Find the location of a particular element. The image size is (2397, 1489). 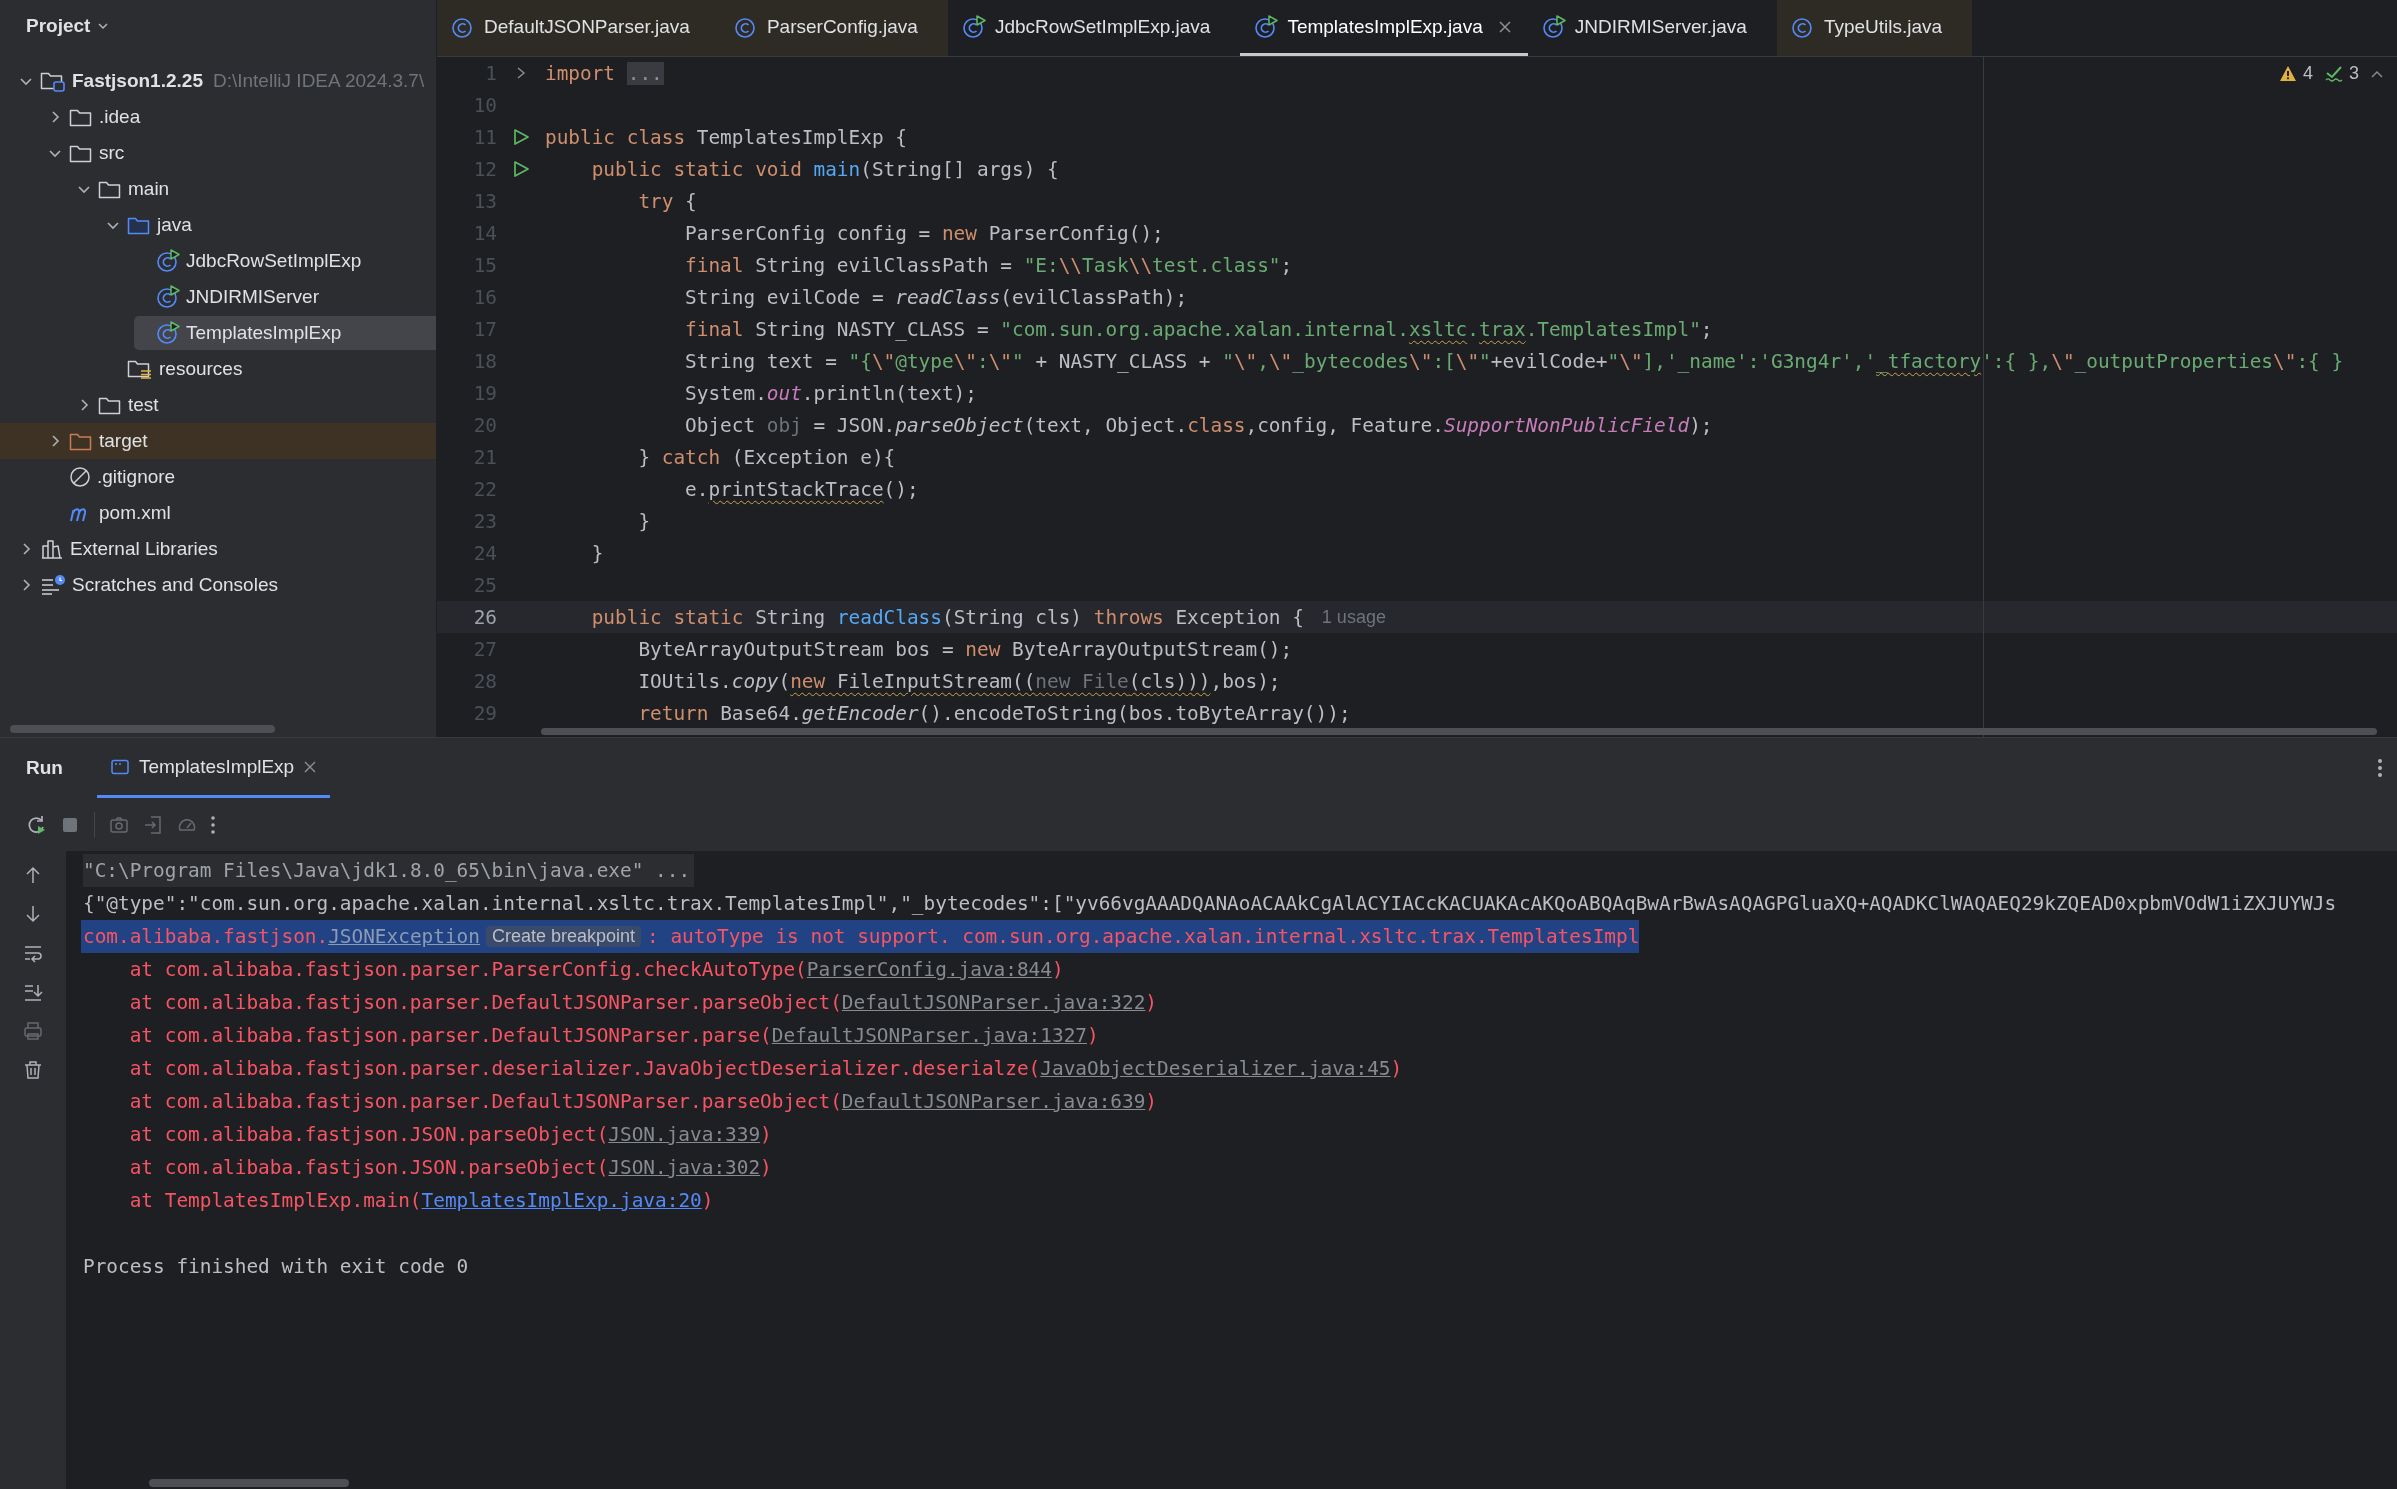

scroll-to-end-icon is located at coordinates (33, 992).